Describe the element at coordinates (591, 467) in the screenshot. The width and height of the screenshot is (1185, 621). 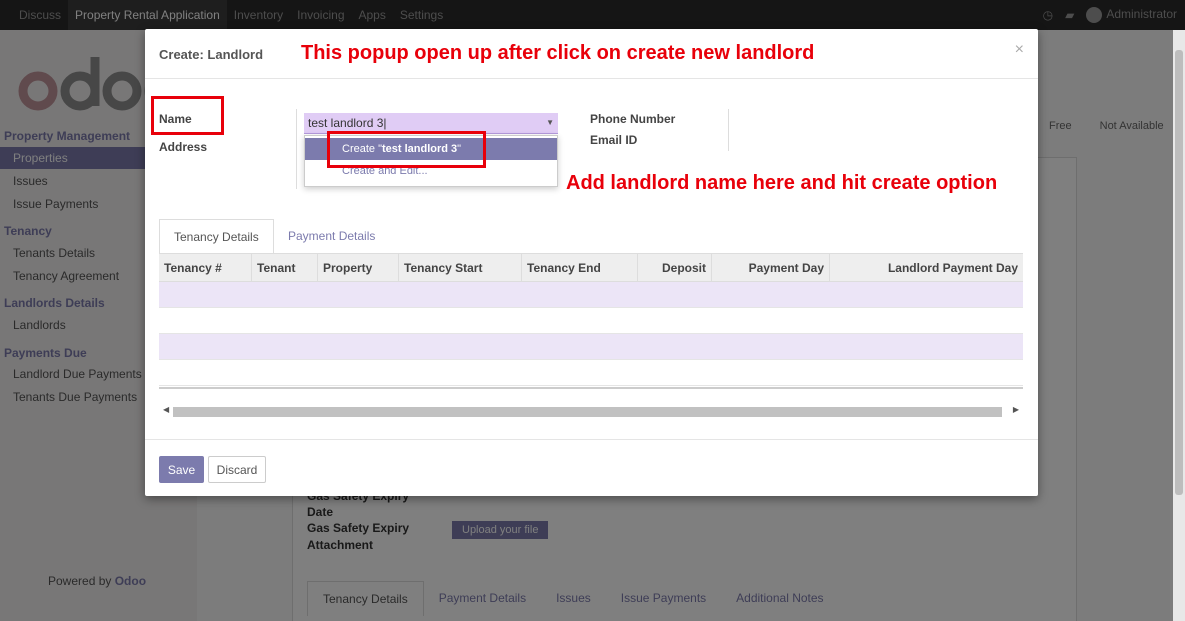
I see `modal-footer: Save Discard` at that location.